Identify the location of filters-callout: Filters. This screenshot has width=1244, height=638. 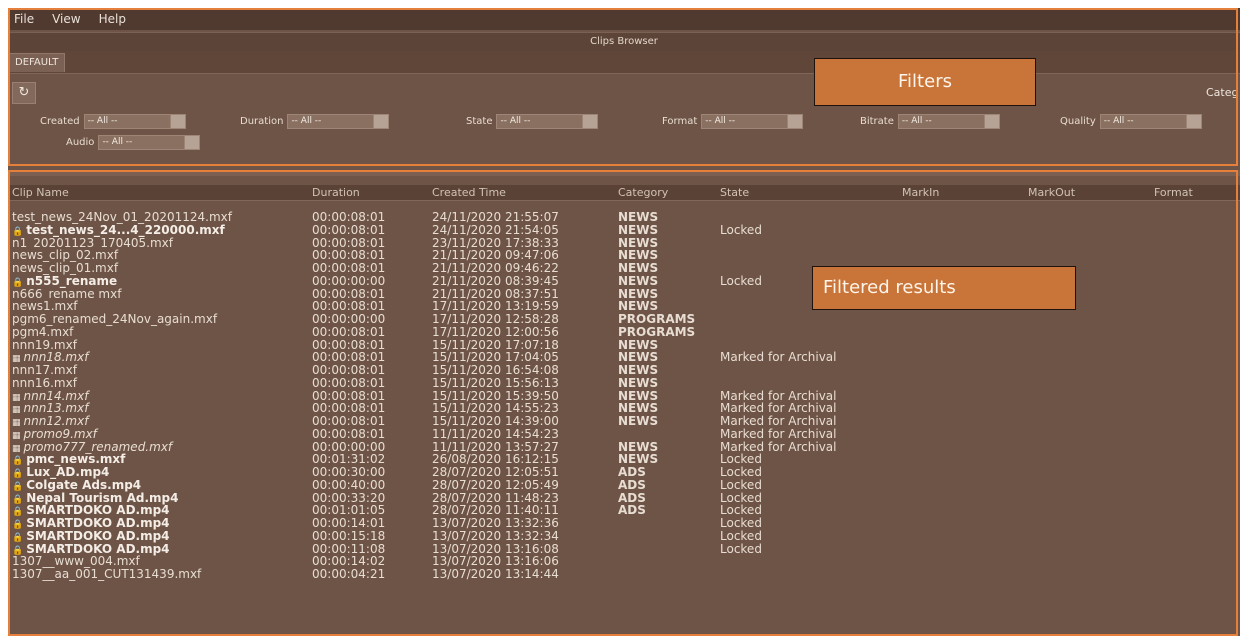
(925, 82).